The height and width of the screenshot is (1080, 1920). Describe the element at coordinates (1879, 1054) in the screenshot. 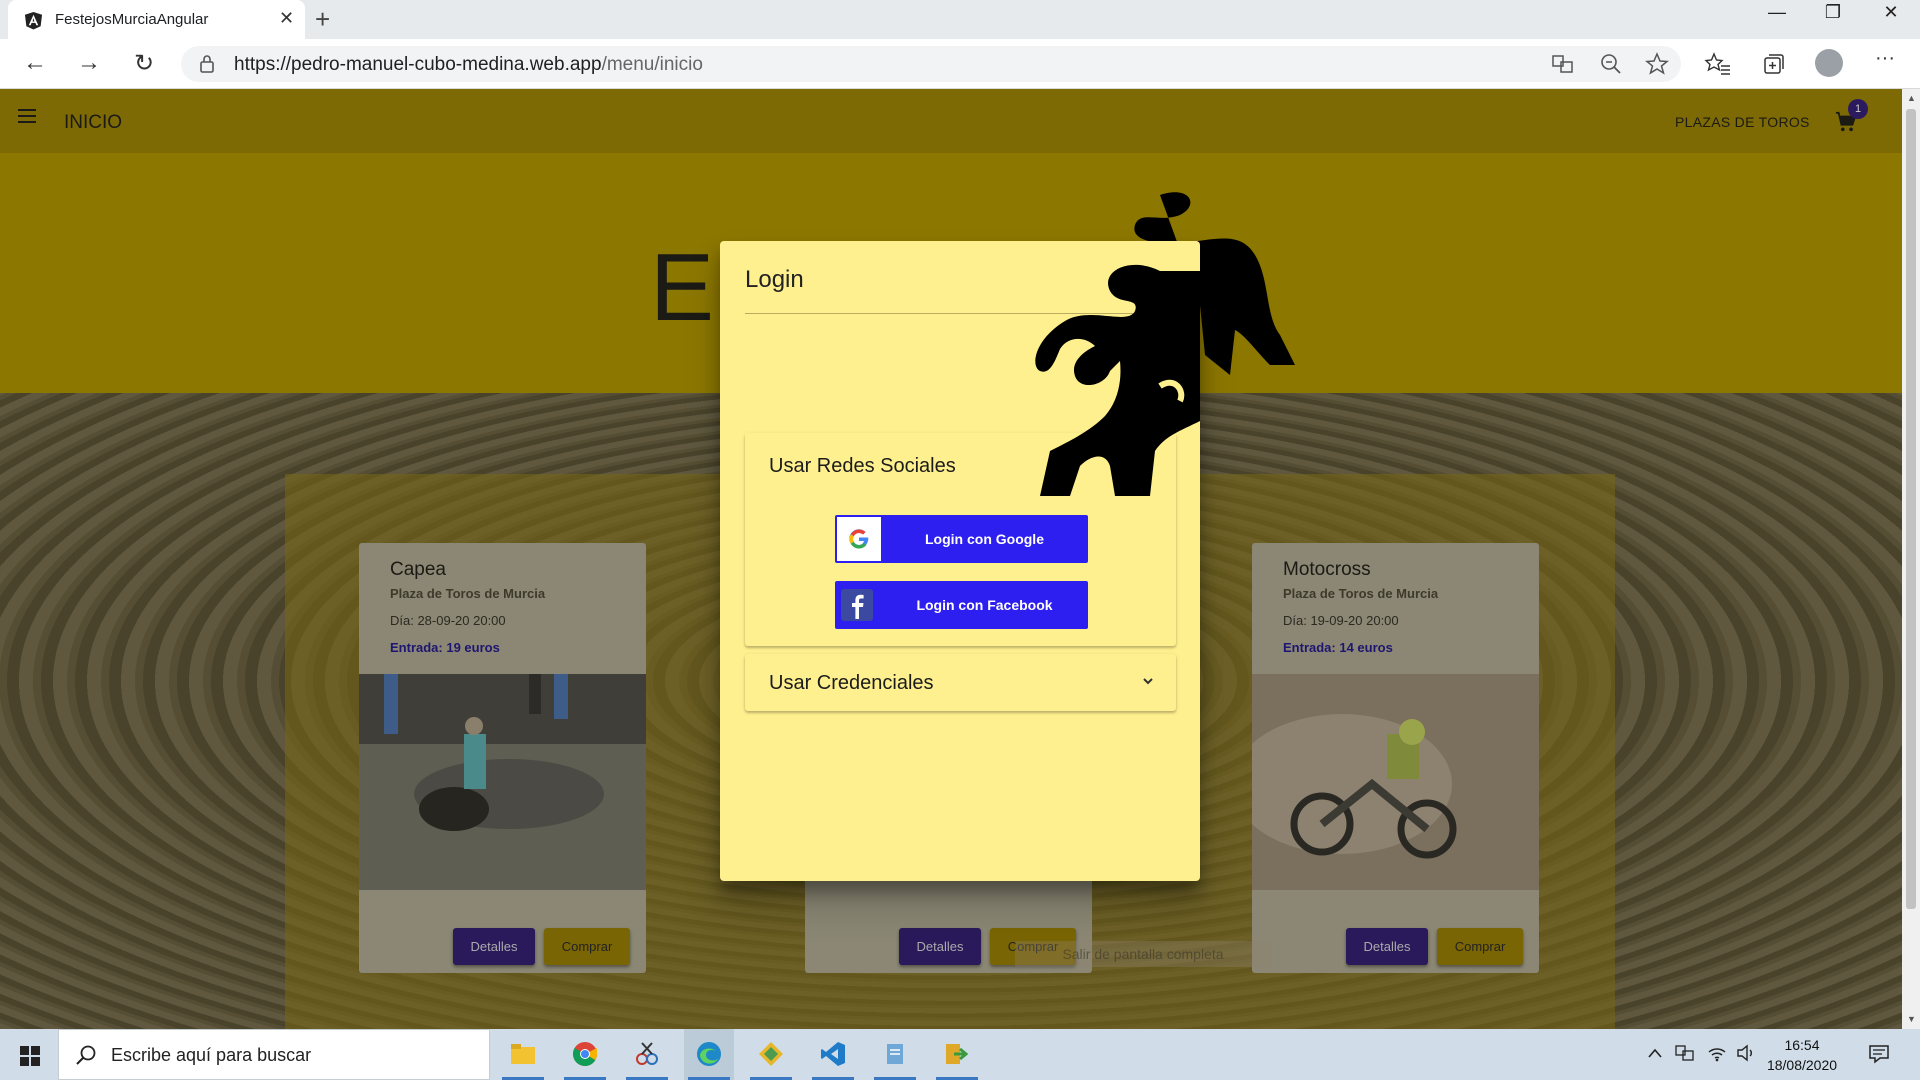

I see `notification-center-icon` at that location.